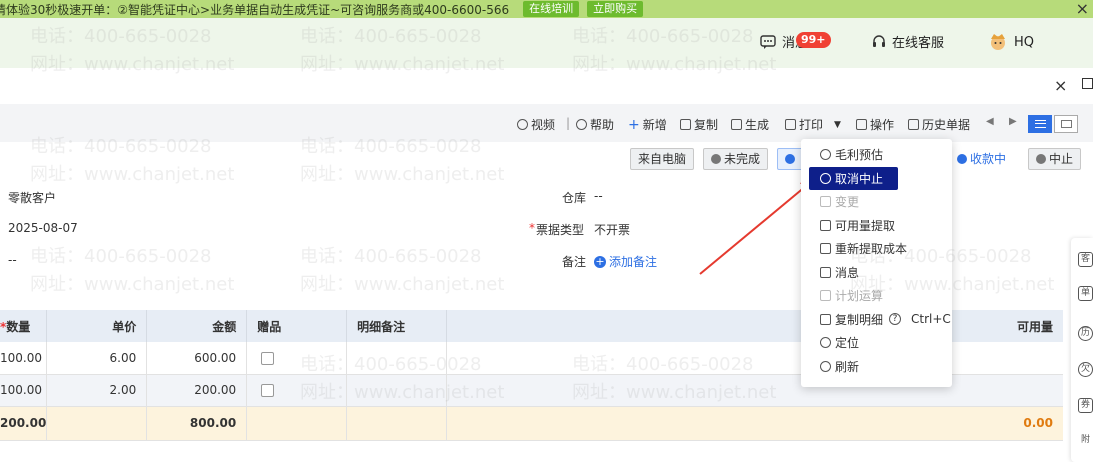 Image resolution: width=1093 pixels, height=462 pixels. What do you see at coordinates (297, 326) in the screenshot?
I see `gift-header: 赠品` at bounding box center [297, 326].